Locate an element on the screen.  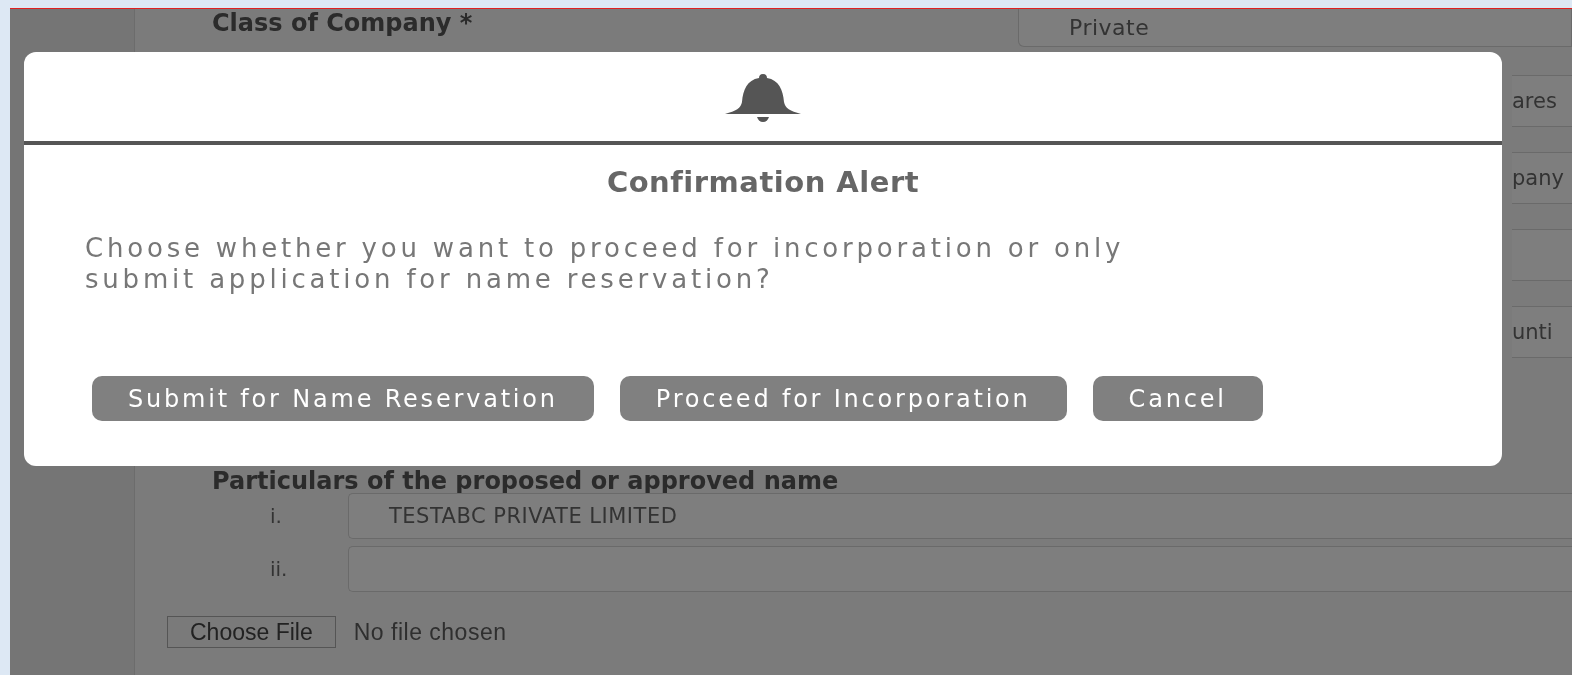
file-status: No file chosen is located at coordinates (430, 632).